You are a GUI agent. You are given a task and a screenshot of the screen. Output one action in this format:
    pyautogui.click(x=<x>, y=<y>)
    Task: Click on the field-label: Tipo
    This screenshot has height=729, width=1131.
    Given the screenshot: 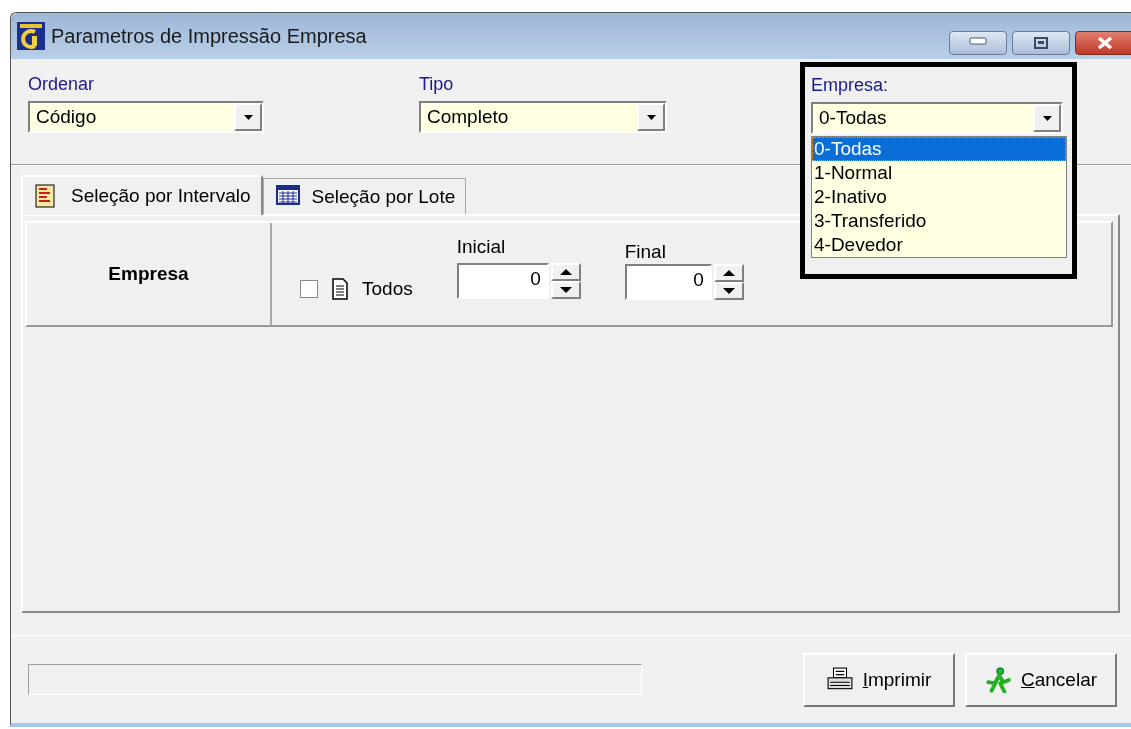 What is the action you would take?
    pyautogui.click(x=437, y=84)
    